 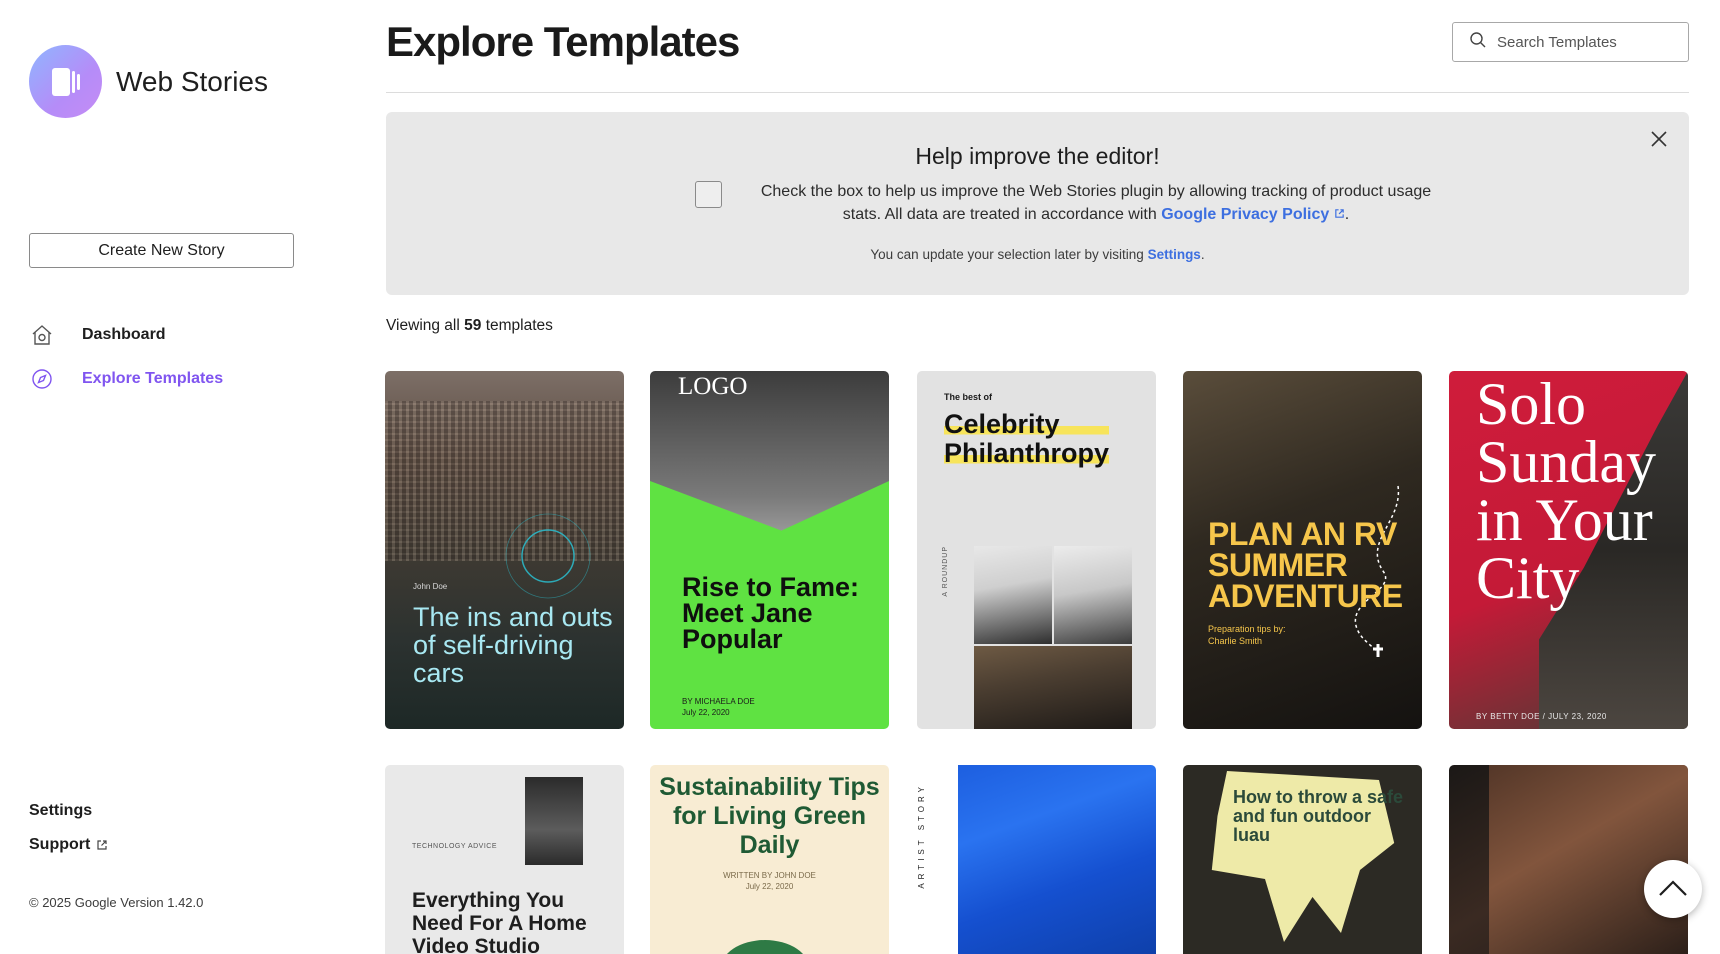 I want to click on template-author: John Doe, so click(x=430, y=586).